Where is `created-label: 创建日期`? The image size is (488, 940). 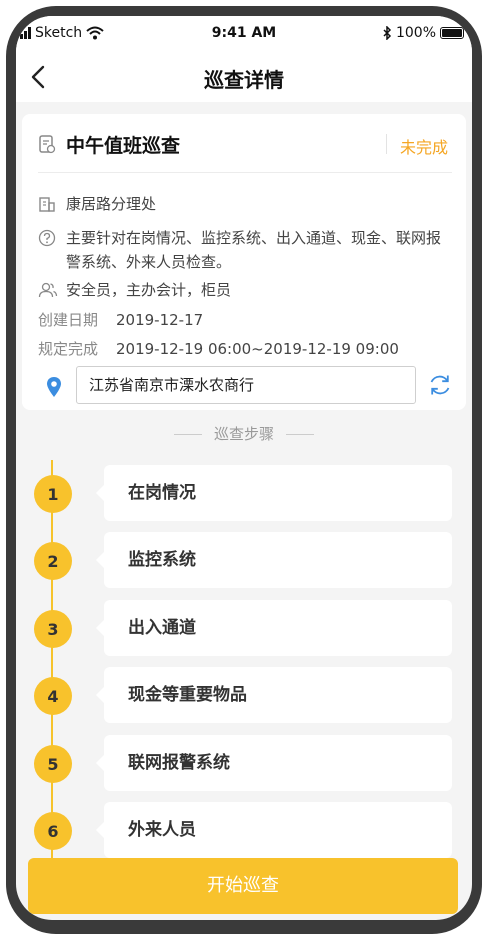
created-label: 创建日期 is located at coordinates (68, 320).